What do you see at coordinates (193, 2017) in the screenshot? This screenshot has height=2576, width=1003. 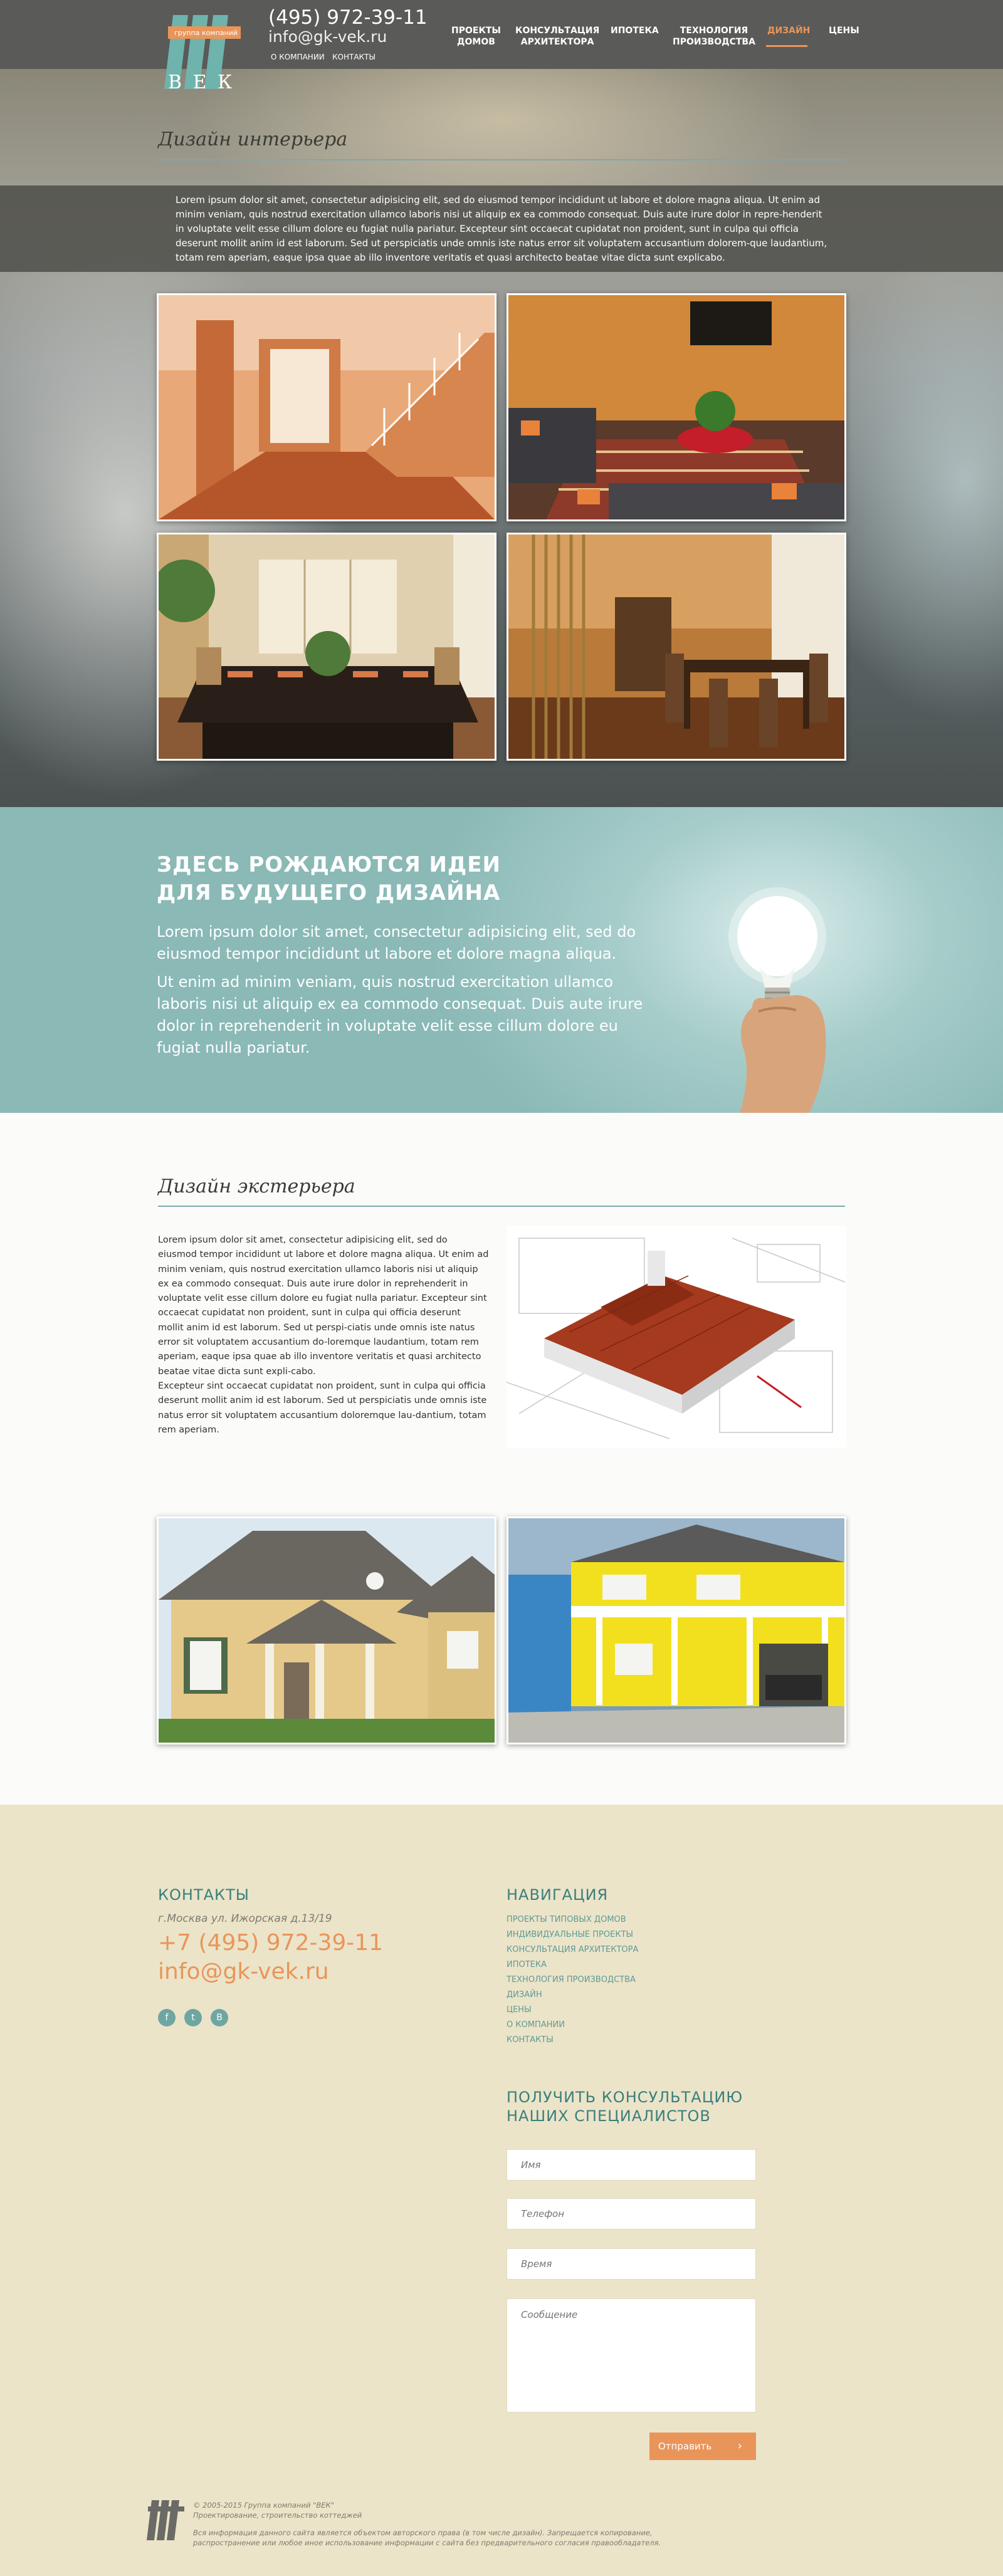 I see `twitter-icon: t` at bounding box center [193, 2017].